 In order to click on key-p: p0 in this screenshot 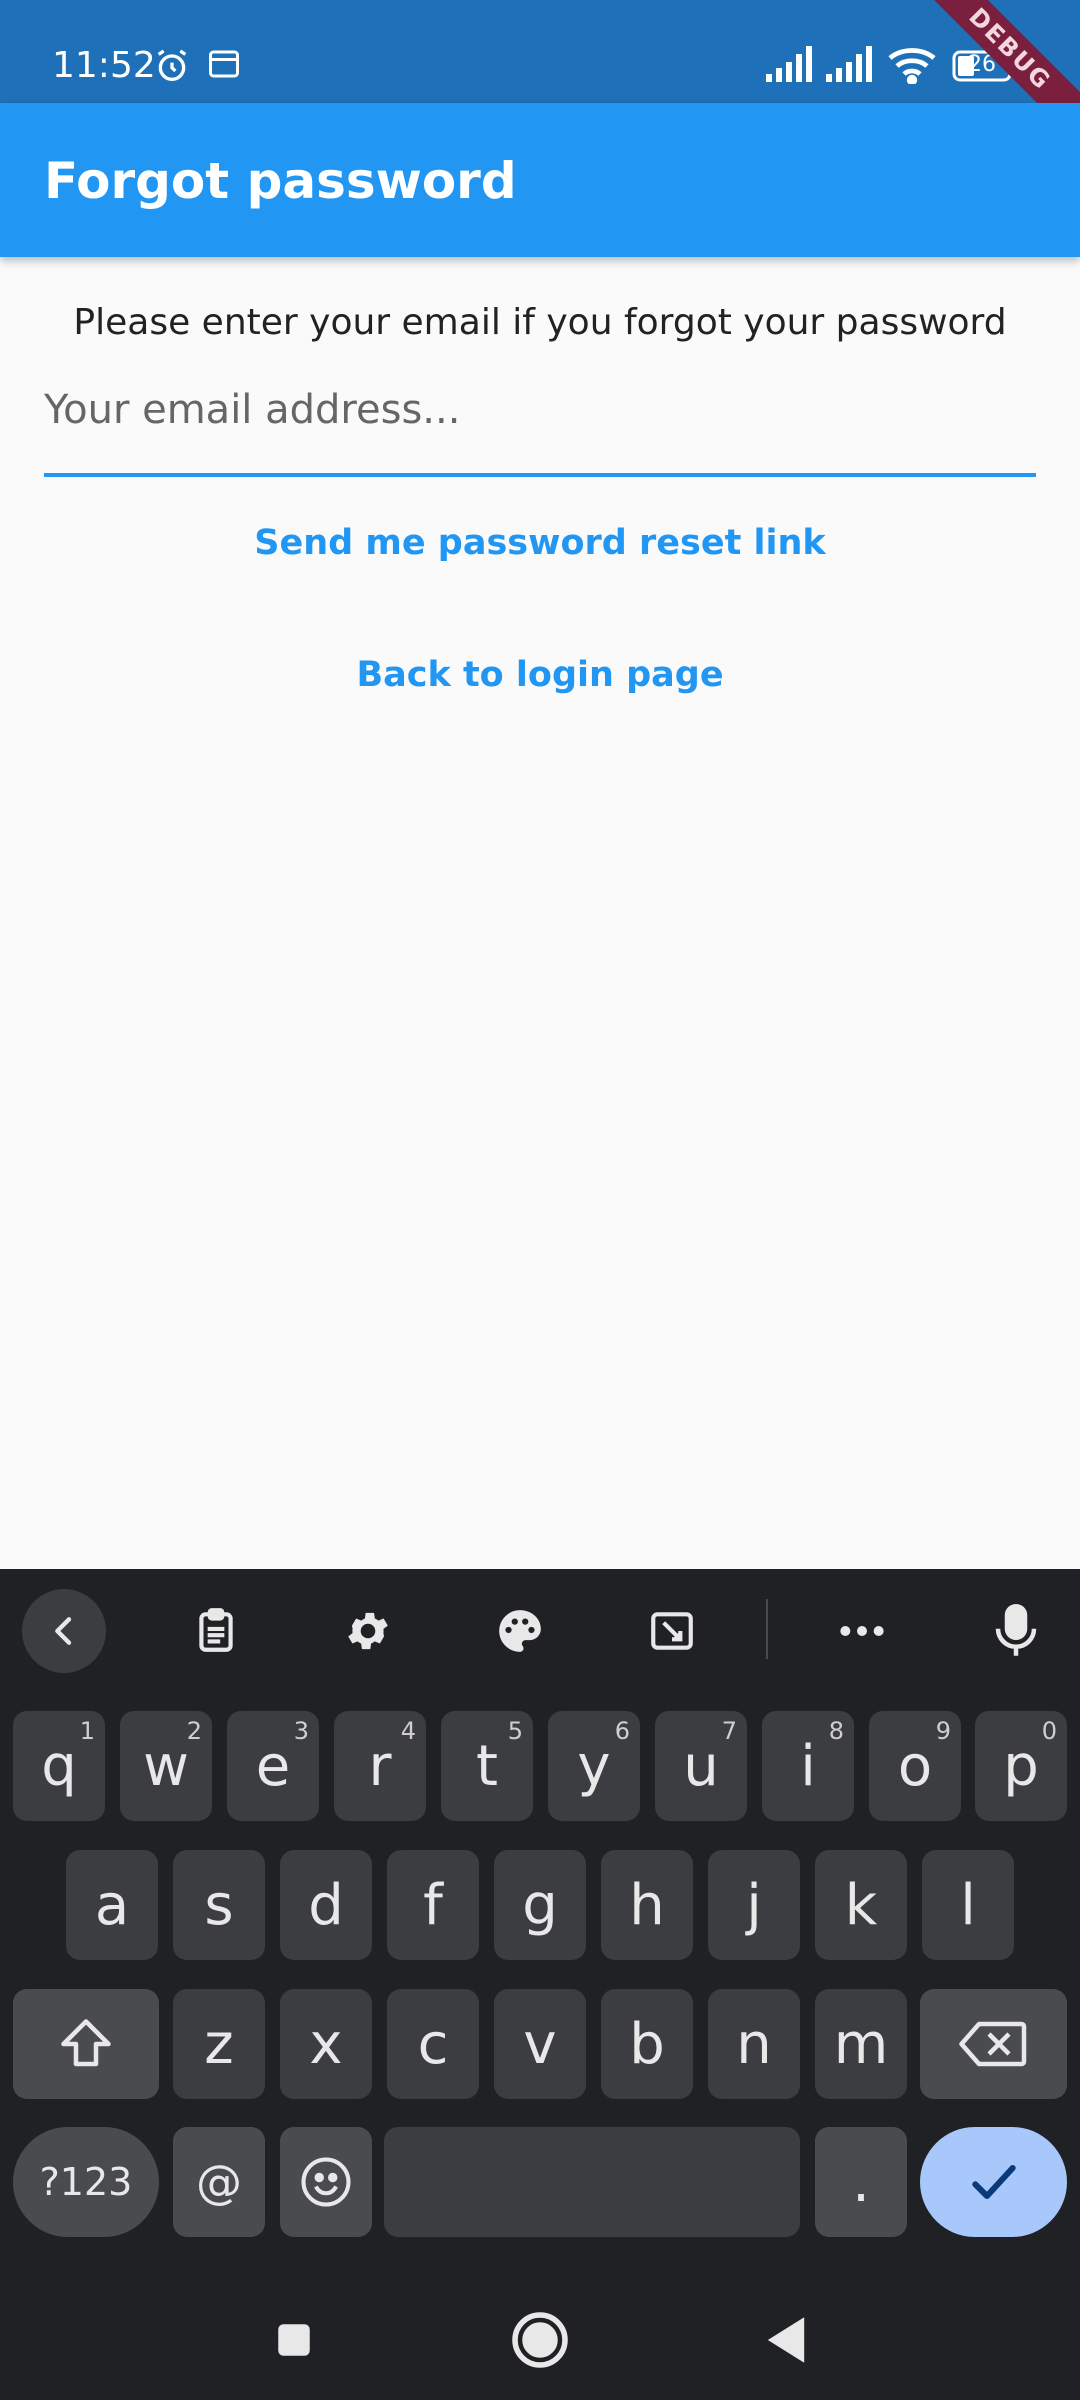, I will do `click(1021, 1766)`.